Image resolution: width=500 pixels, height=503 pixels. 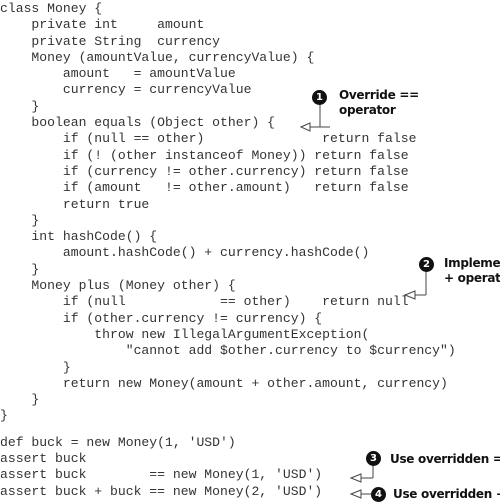 What do you see at coordinates (314, 118) in the screenshot?
I see `callout-1-arrow-icon` at bounding box center [314, 118].